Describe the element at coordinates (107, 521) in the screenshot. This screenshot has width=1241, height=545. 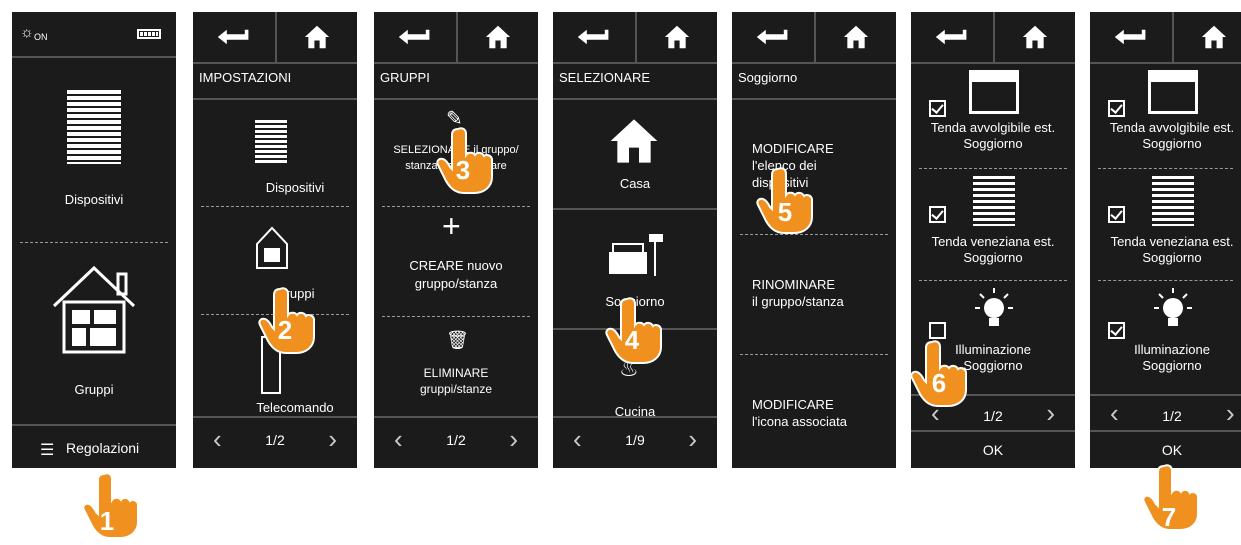
I see `step-number: 1` at that location.